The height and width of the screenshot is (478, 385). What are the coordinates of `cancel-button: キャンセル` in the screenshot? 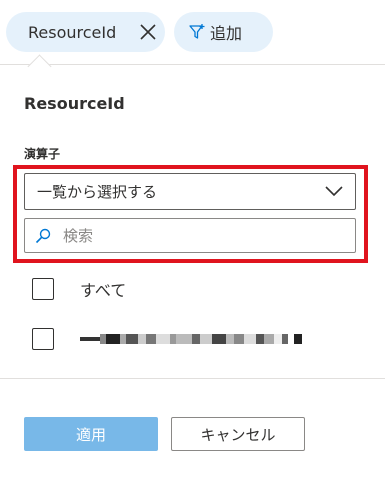 It's located at (238, 434).